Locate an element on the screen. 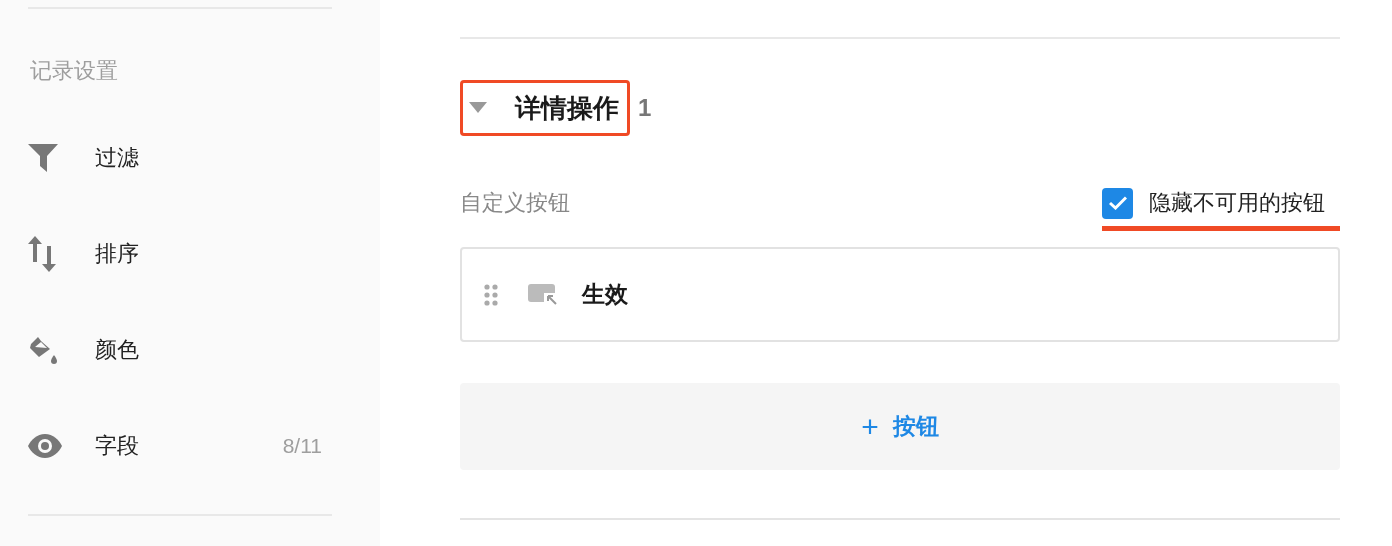 The image size is (1392, 546). sidebar-item: 字段 8/11 is located at coordinates (180, 446).